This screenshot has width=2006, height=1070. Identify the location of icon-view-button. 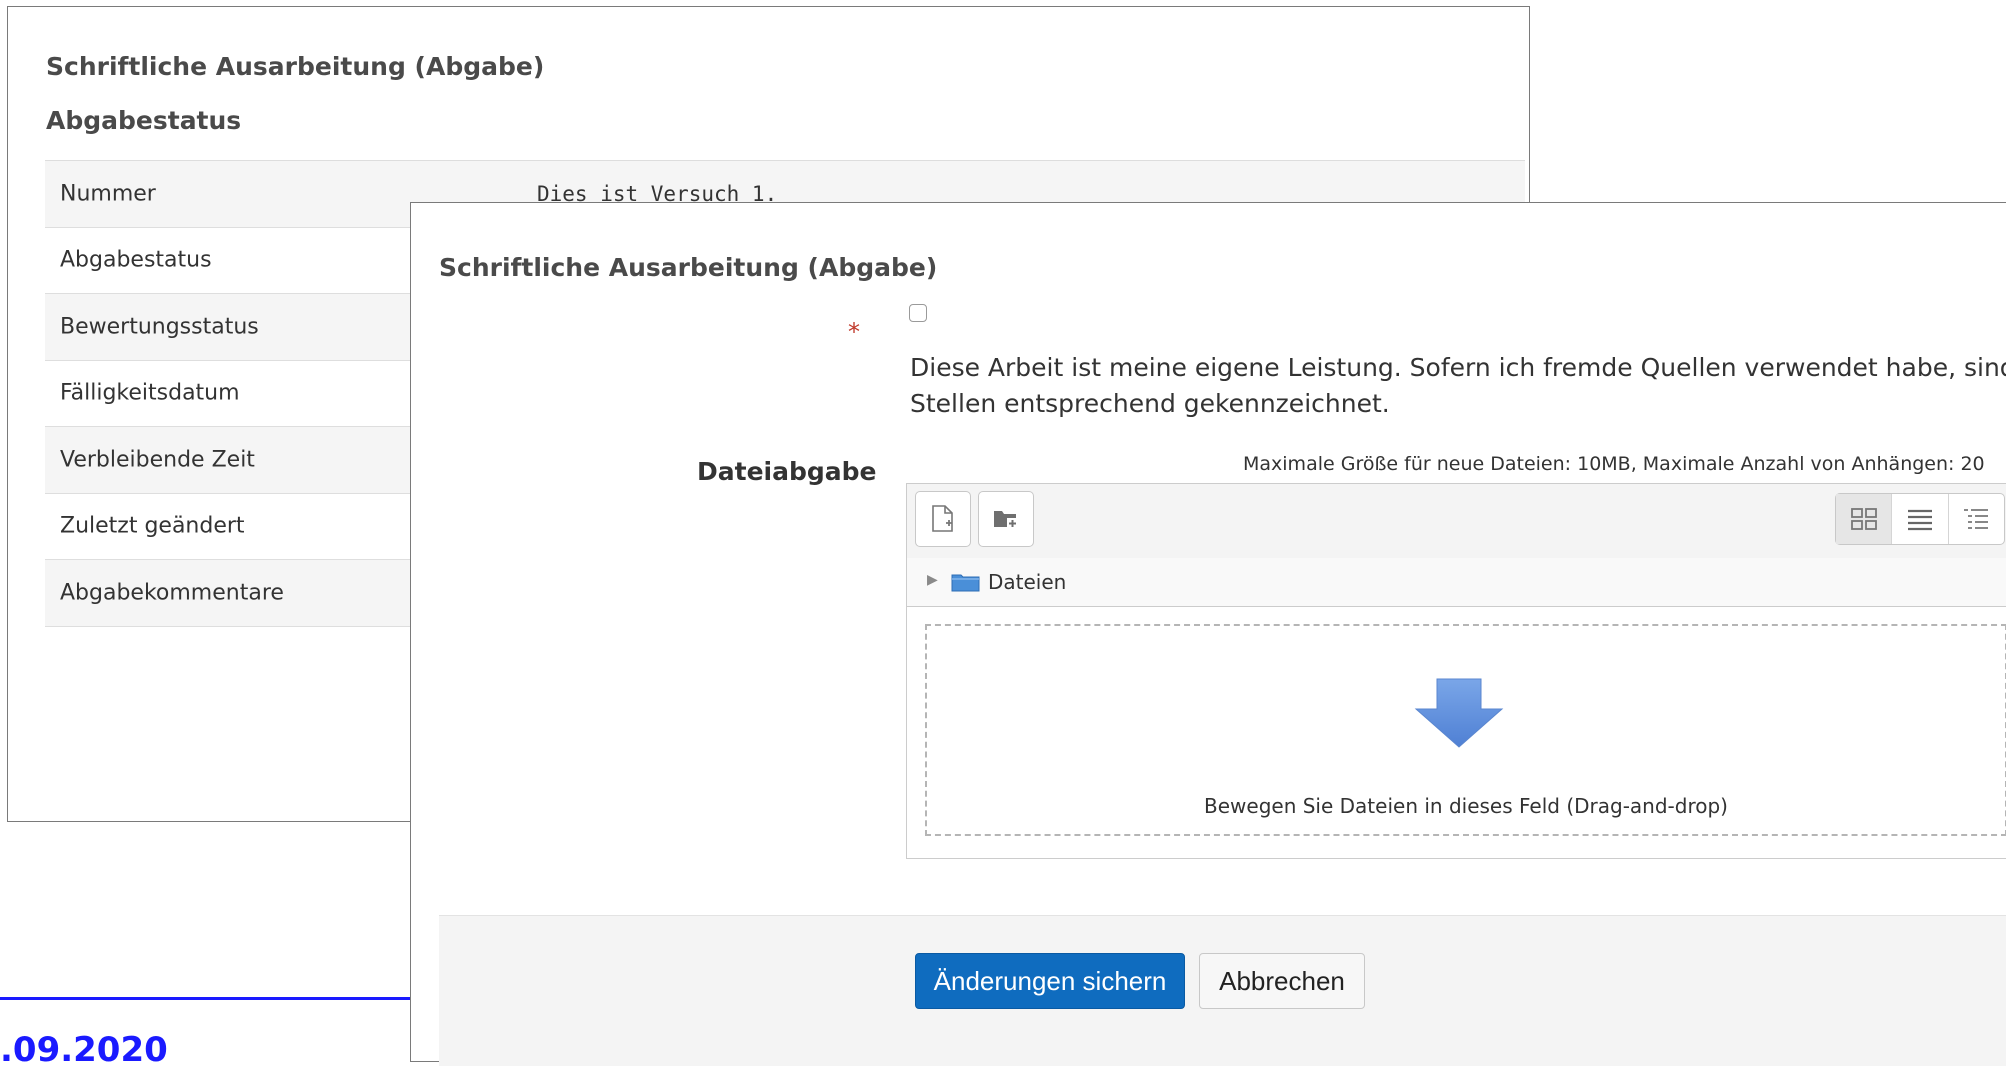
(1864, 519).